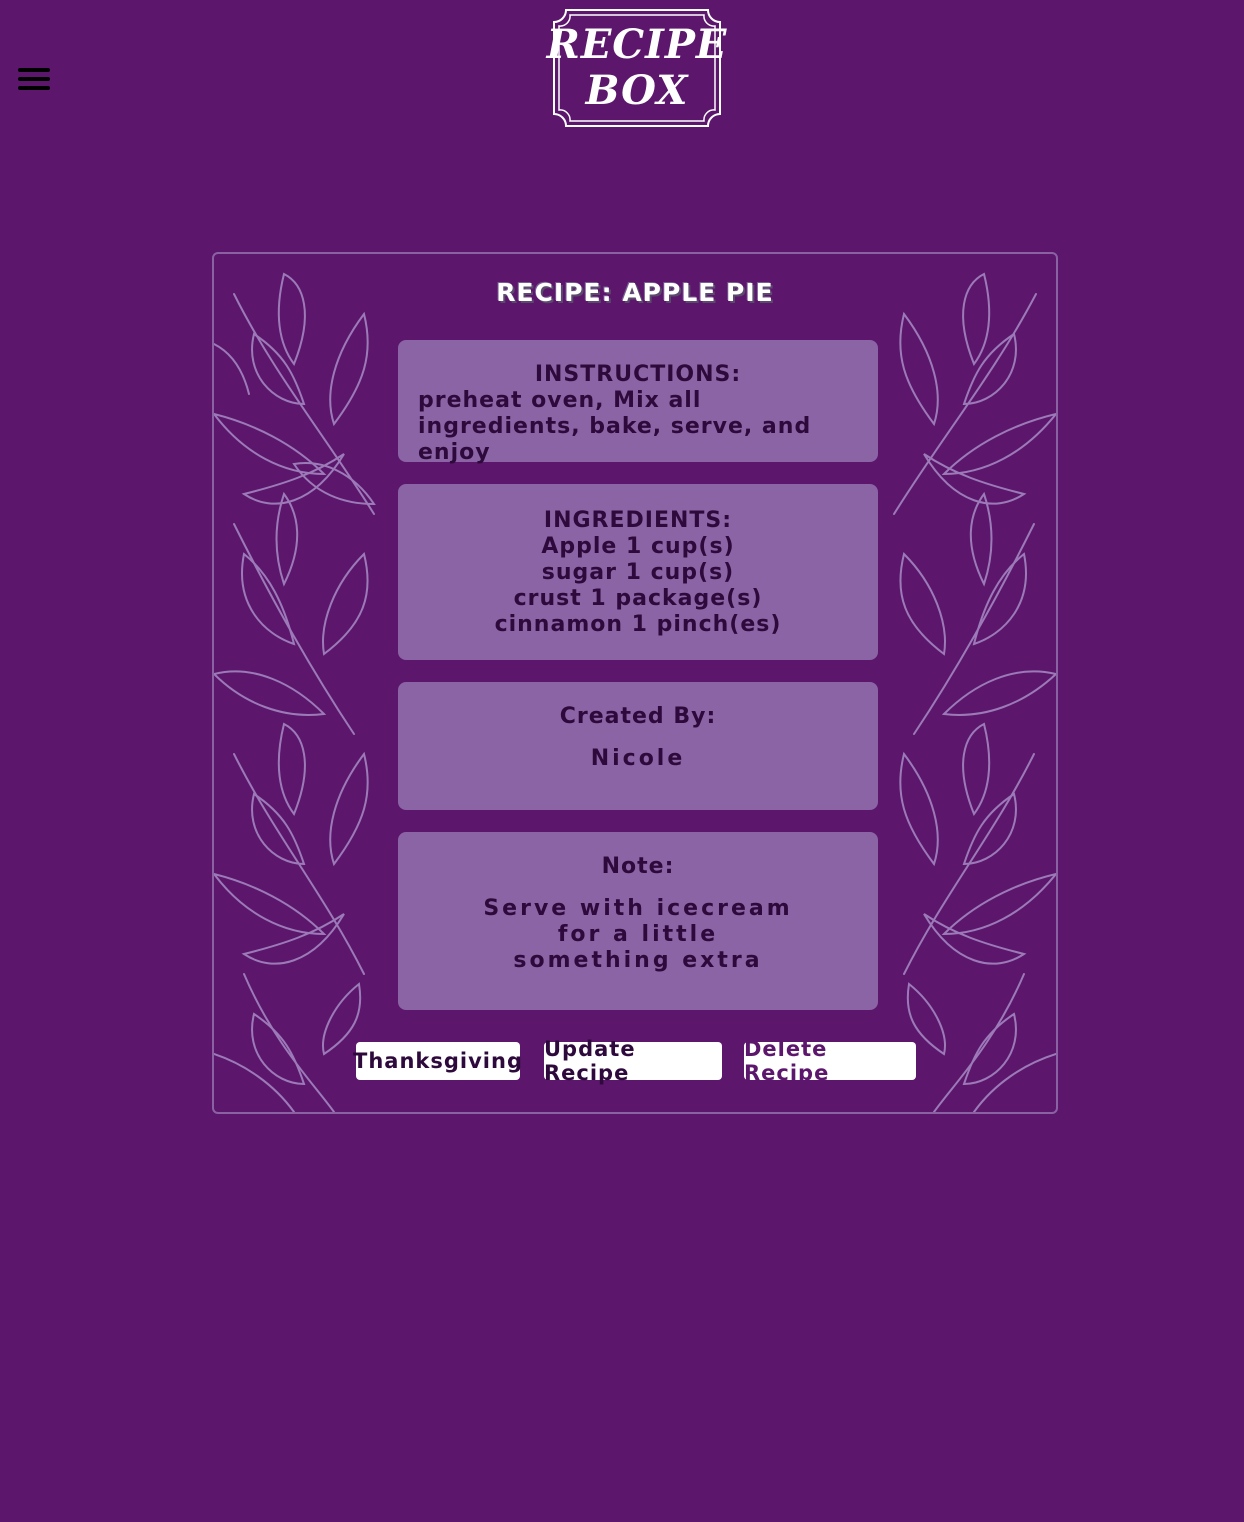 The image size is (1244, 1522). What do you see at coordinates (635, 292) in the screenshot?
I see `recipe-title: RECIPE: APPLE PIE` at bounding box center [635, 292].